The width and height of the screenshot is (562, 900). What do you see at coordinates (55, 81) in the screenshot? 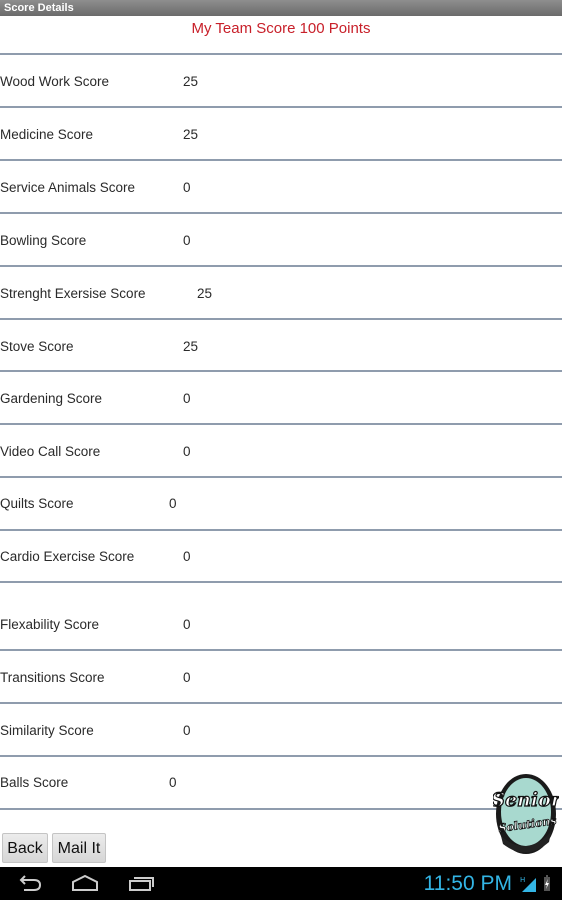
I see `score-label: Wood Work Score` at bounding box center [55, 81].